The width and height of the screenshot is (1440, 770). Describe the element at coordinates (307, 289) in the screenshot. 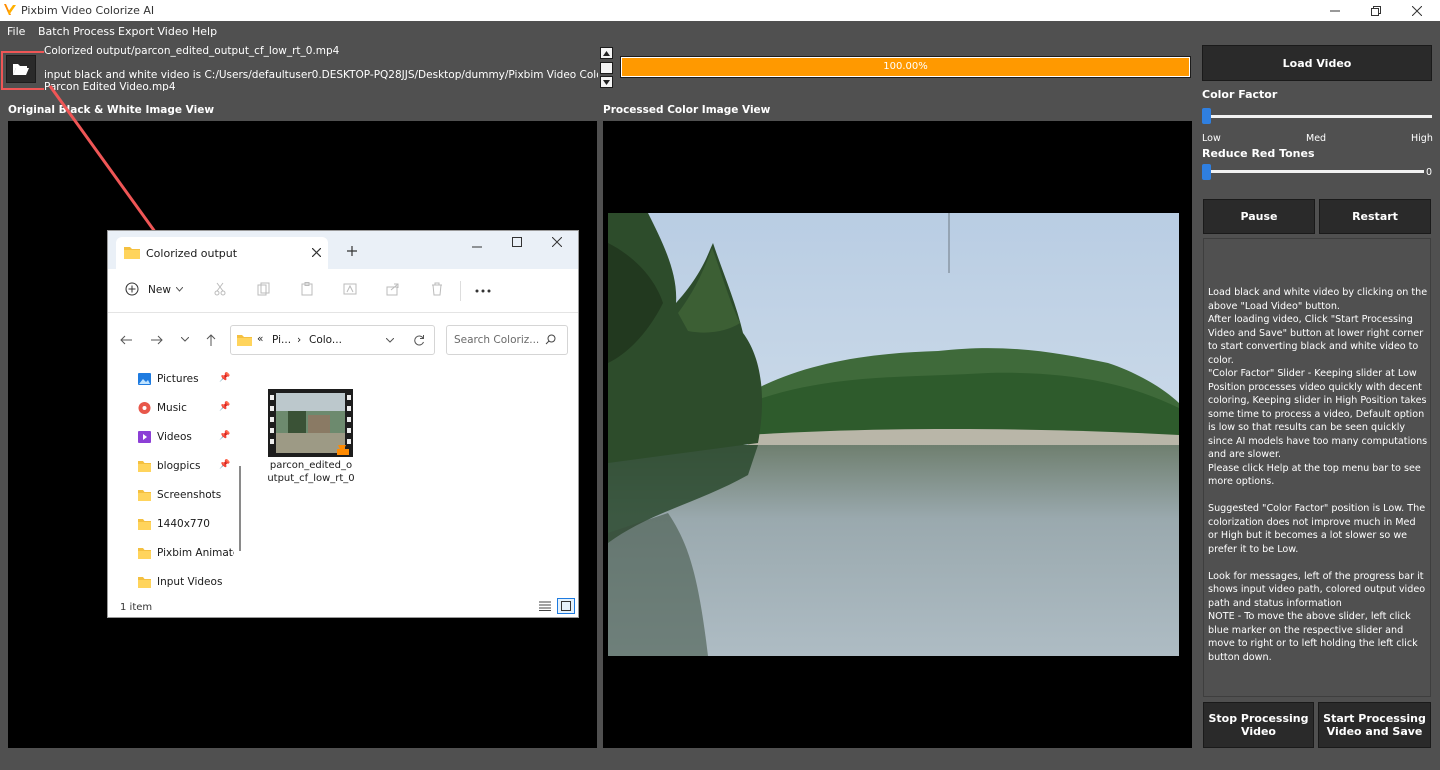

I see `paste-icon` at that location.